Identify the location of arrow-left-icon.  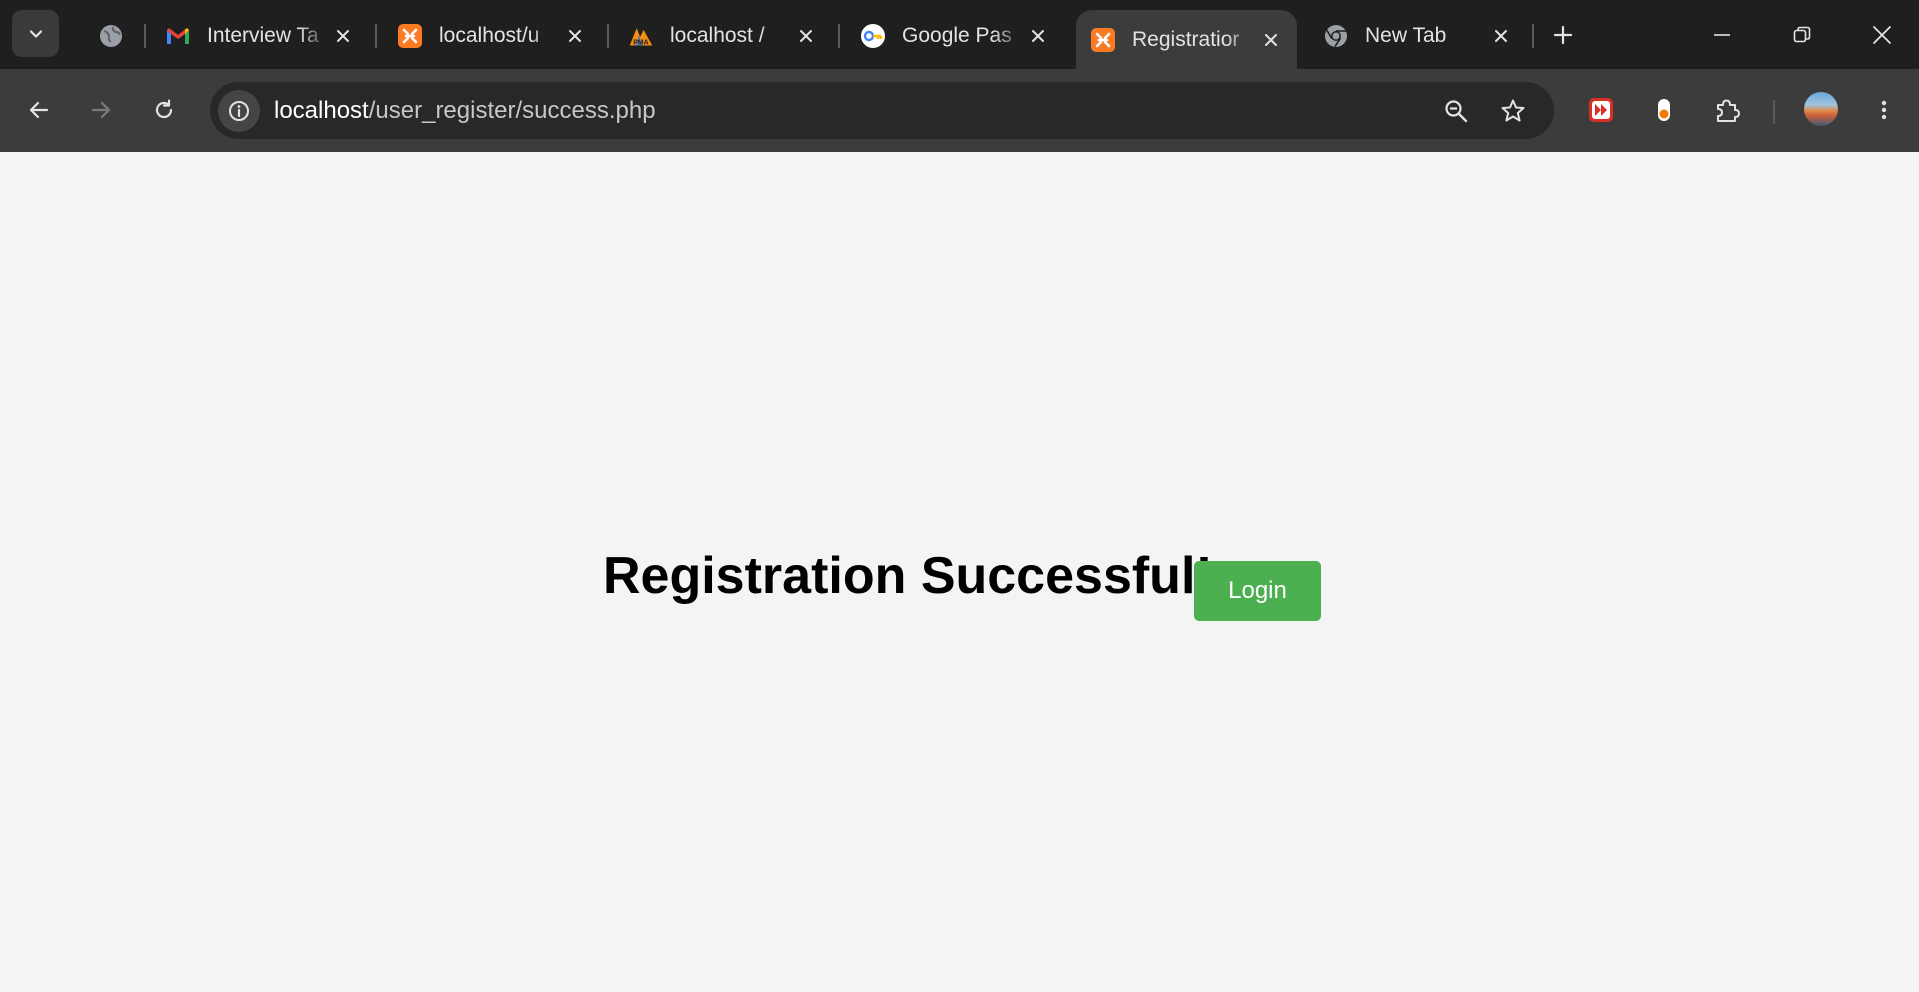
(39, 110).